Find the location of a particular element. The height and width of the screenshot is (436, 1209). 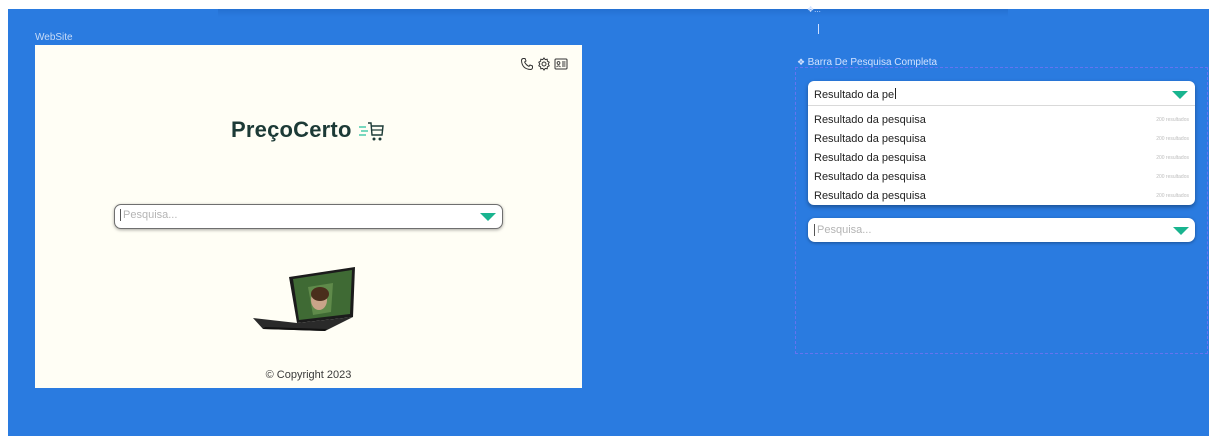

gear-icon is located at coordinates (544, 64).